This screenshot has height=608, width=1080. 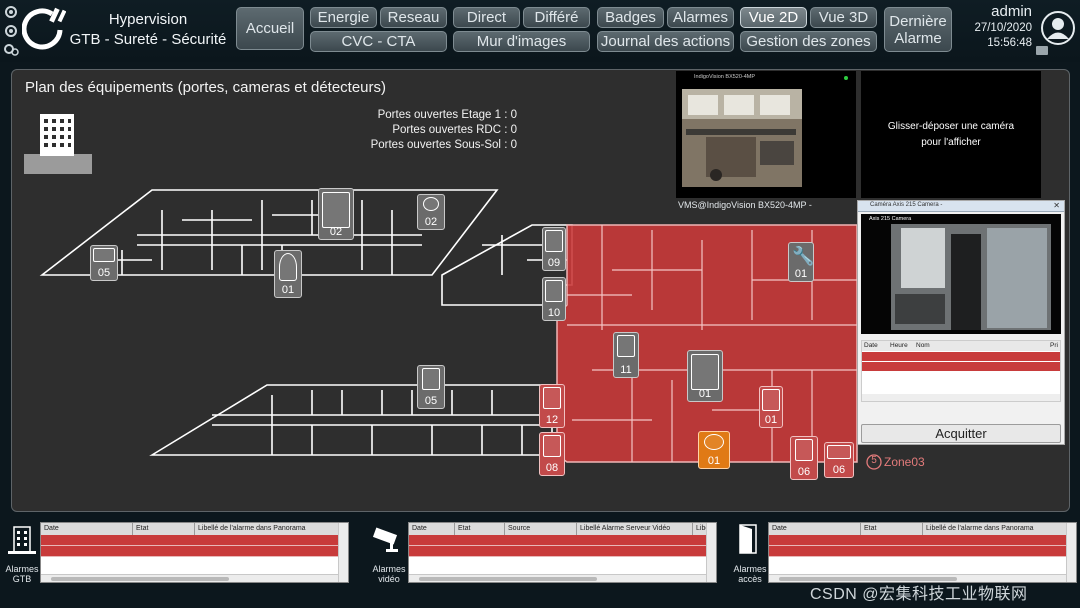 I want to click on camera-view-1: IndigoVision BX520-4MP, so click(x=766, y=134).